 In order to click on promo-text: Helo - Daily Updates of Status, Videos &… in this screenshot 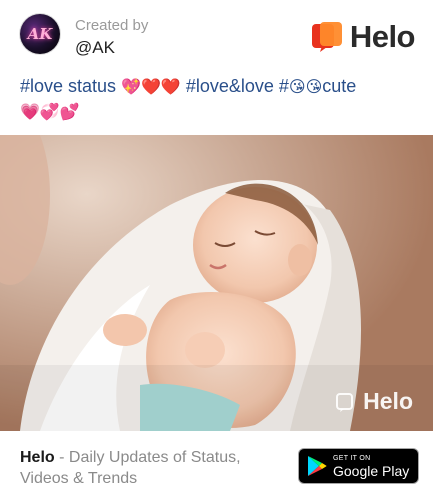, I will do `click(145, 468)`.